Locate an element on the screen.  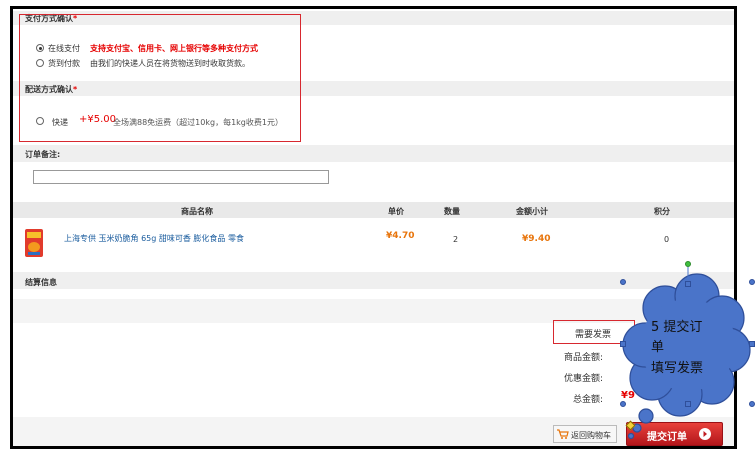
resize-handle-bottom-right is located at coordinates (752, 404).